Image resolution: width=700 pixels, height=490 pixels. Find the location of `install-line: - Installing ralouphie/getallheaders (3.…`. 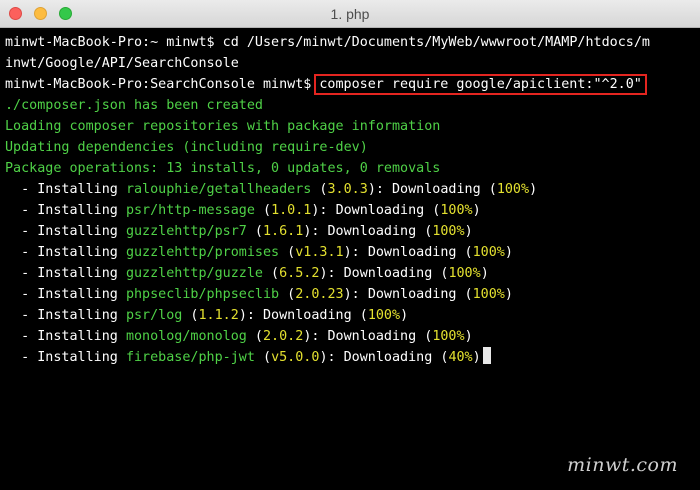

install-line: - Installing ralouphie/getallheaders (3.… is located at coordinates (352, 189).